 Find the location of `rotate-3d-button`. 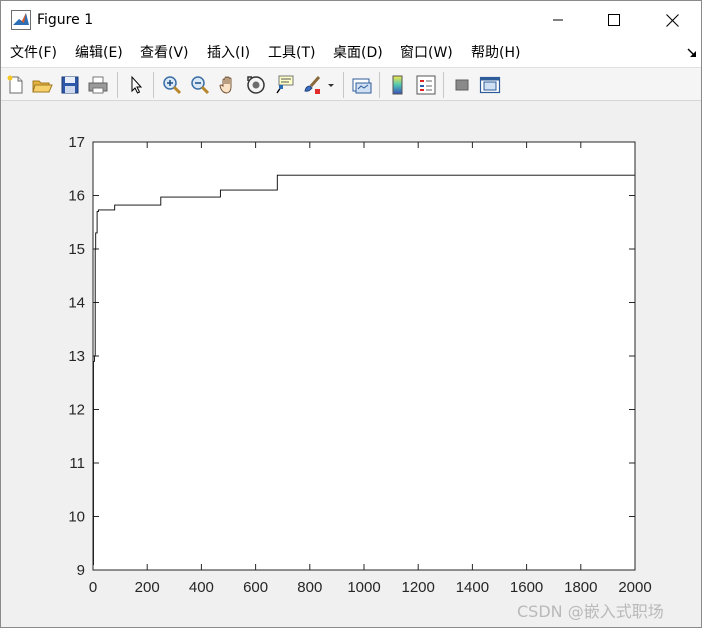

rotate-3d-button is located at coordinates (256, 85).